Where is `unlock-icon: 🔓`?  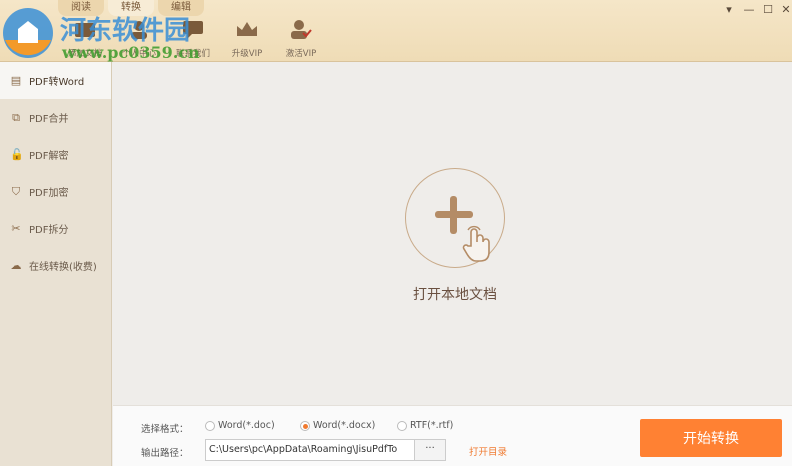 unlock-icon: 🔓 is located at coordinates (17, 154).